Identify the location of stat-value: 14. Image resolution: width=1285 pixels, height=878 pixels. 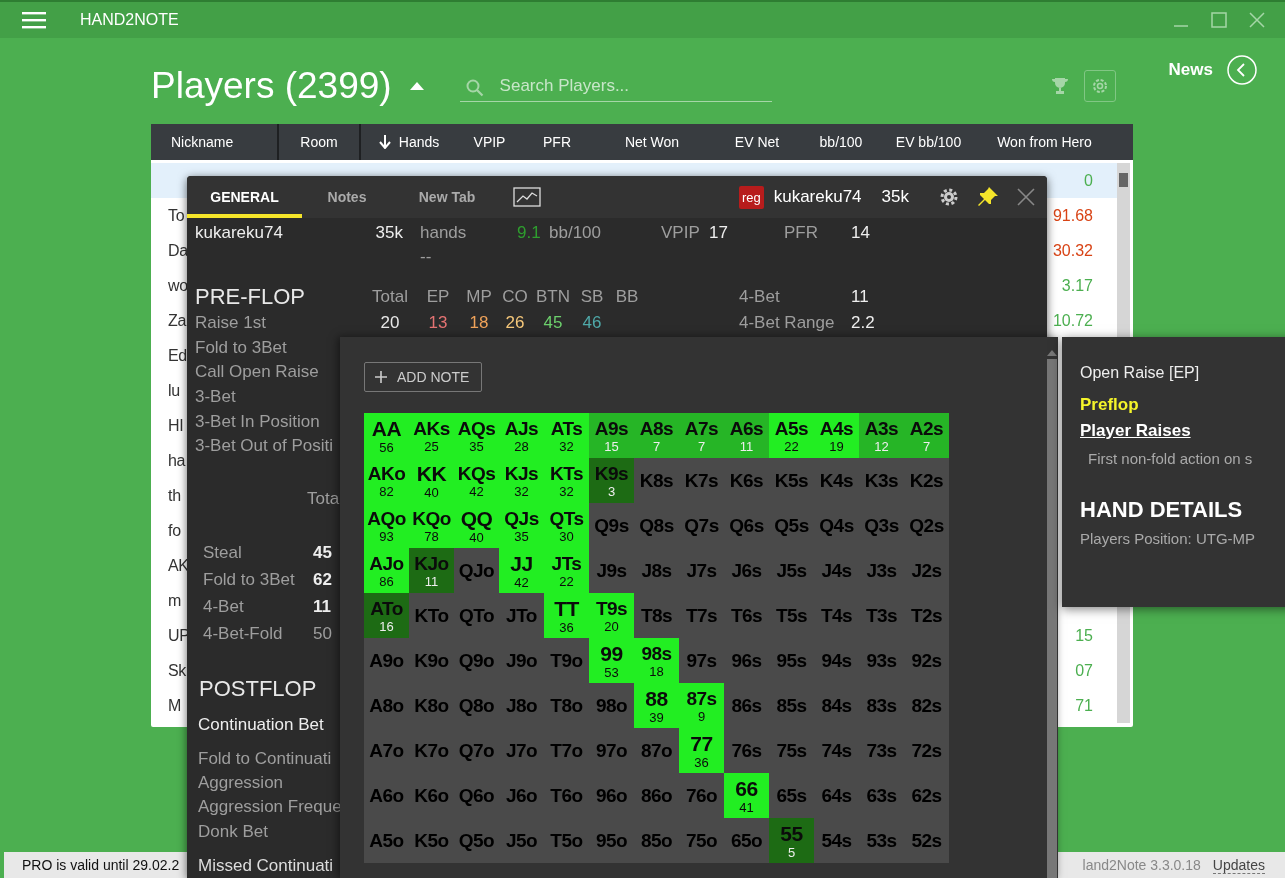
(860, 233).